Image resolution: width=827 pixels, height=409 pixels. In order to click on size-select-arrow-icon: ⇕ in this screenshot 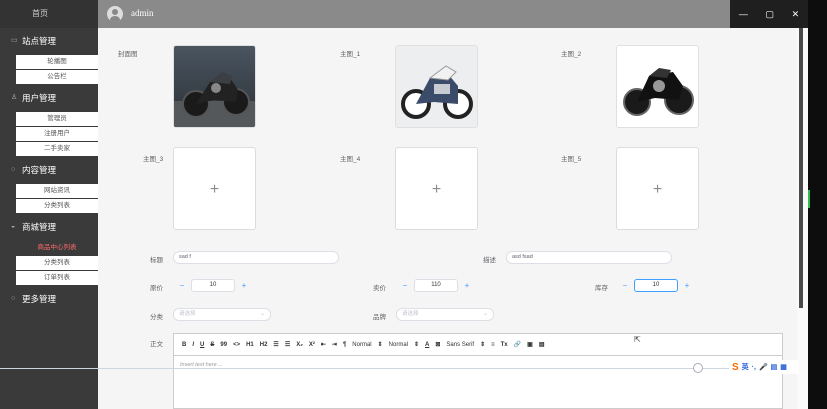, I will do `click(380, 344)`.